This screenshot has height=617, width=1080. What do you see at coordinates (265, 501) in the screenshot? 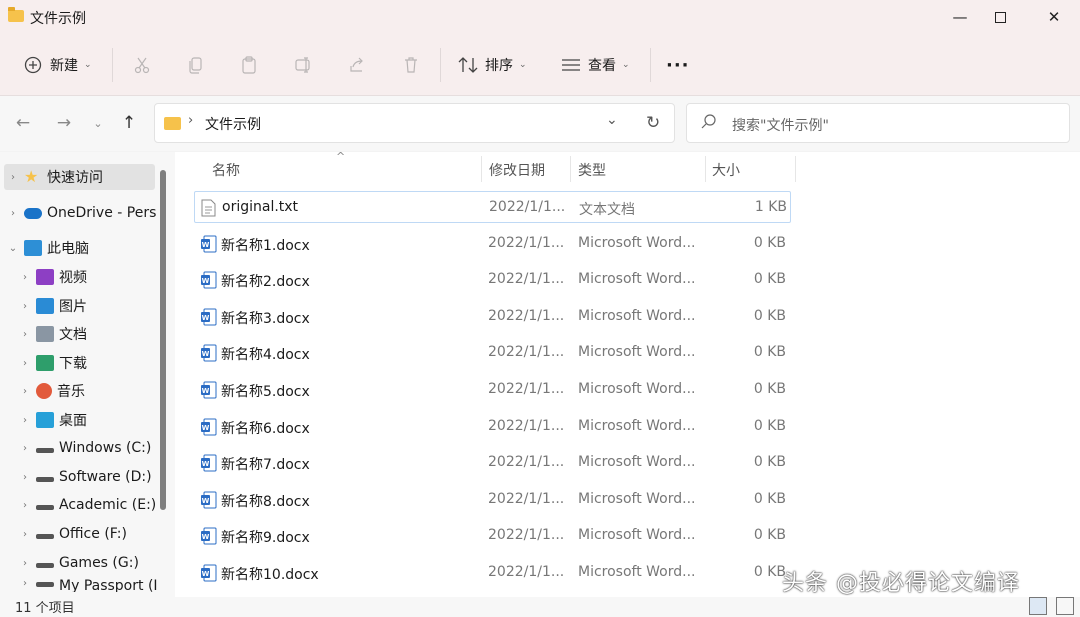
I see `file-name: 新名称8.docx` at bounding box center [265, 501].